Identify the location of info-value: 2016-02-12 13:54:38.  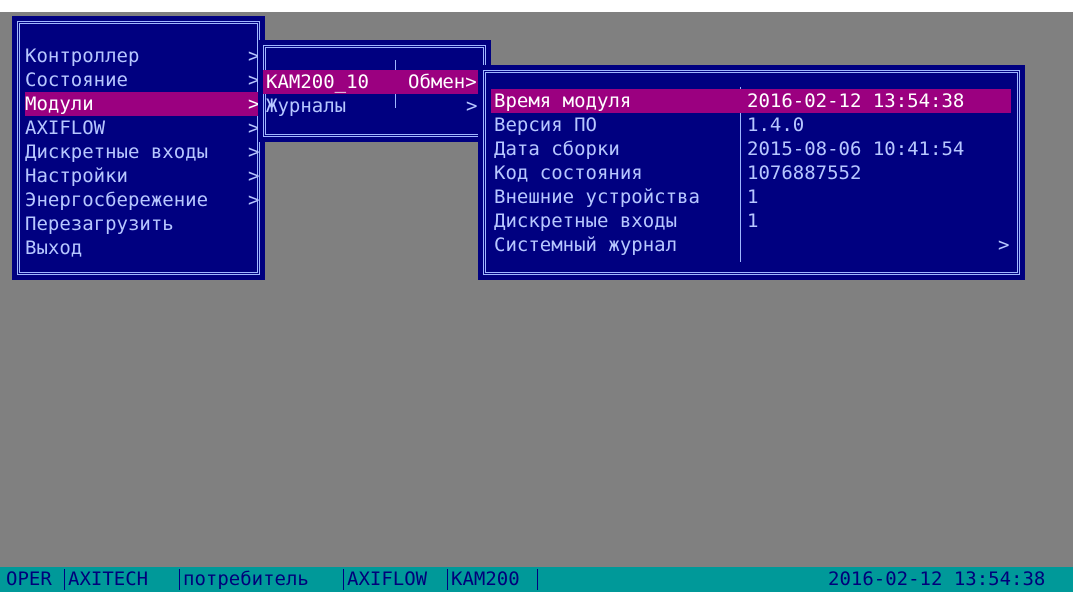
(856, 101).